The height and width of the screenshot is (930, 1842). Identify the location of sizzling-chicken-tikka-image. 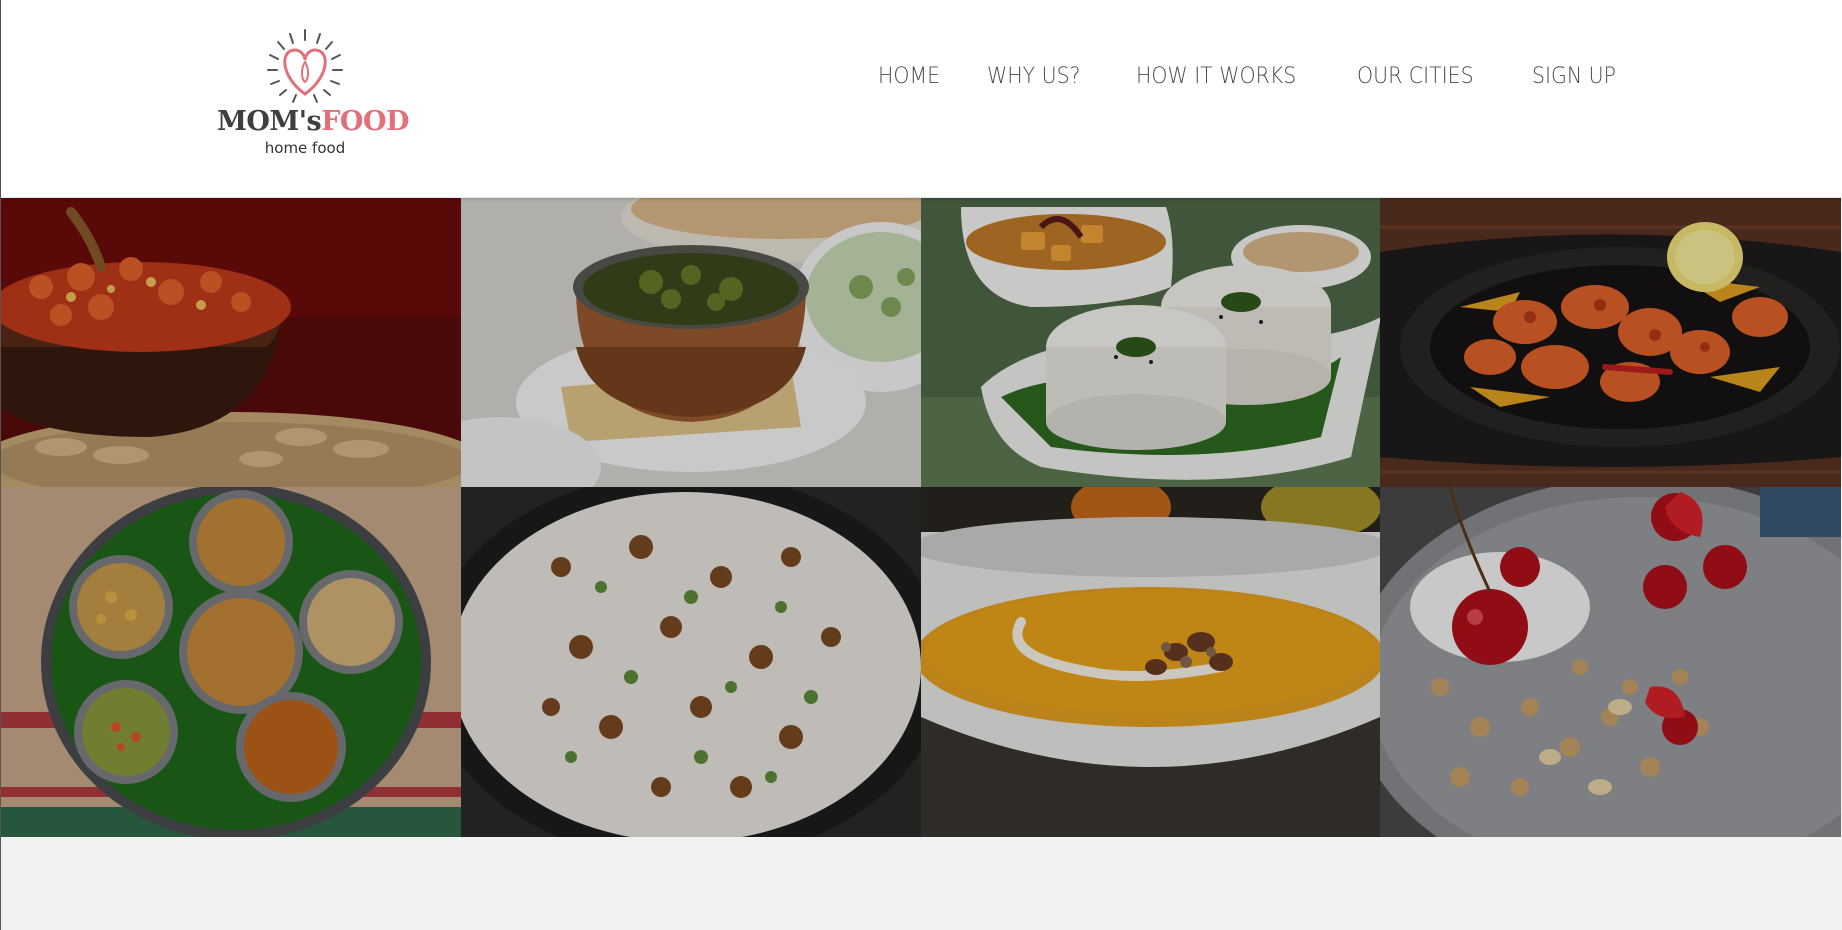
(1610, 342).